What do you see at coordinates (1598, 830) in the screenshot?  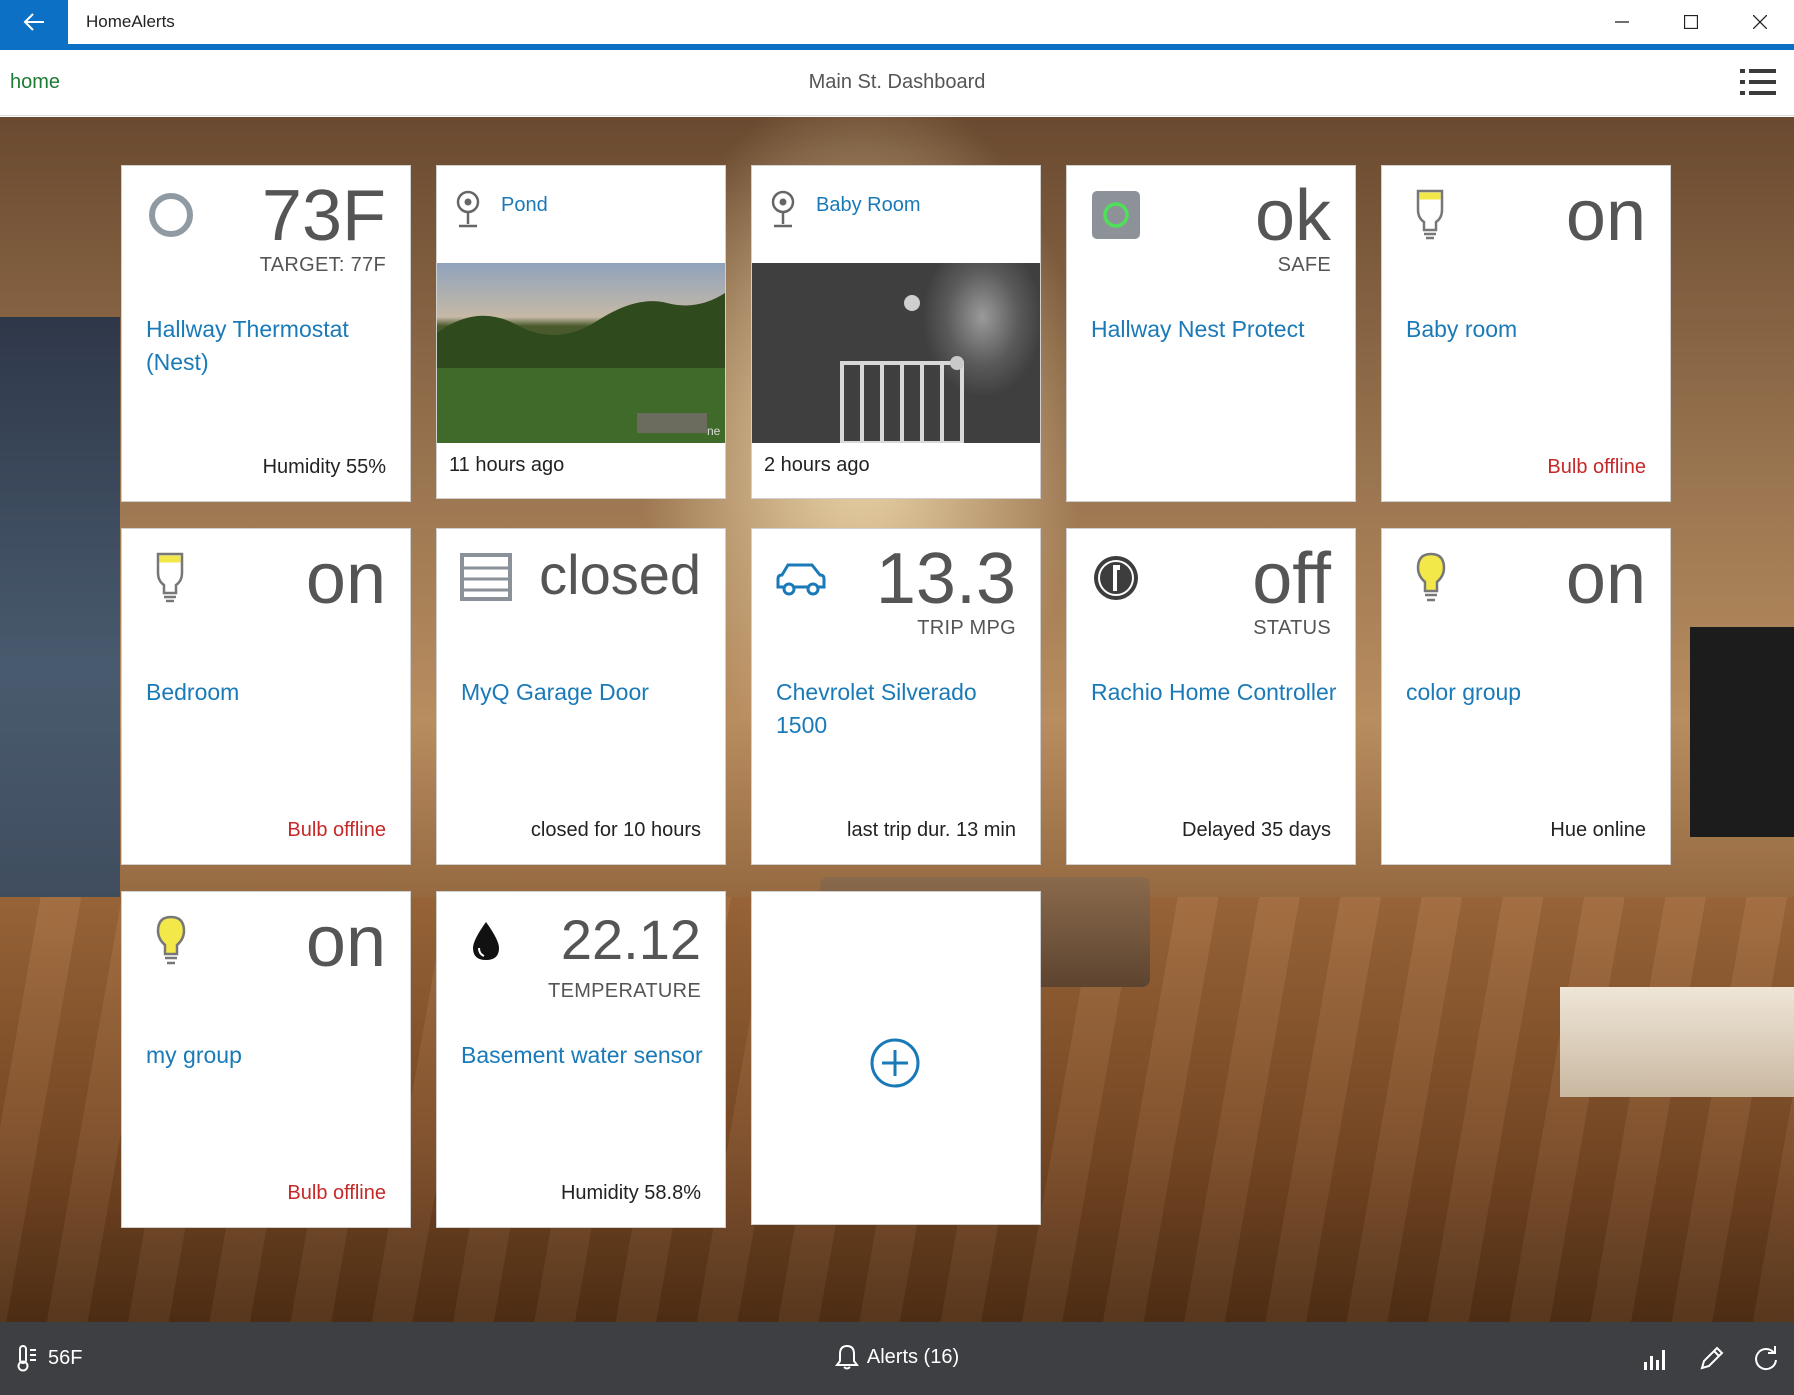 I see `tile-footer: Hue online` at bounding box center [1598, 830].